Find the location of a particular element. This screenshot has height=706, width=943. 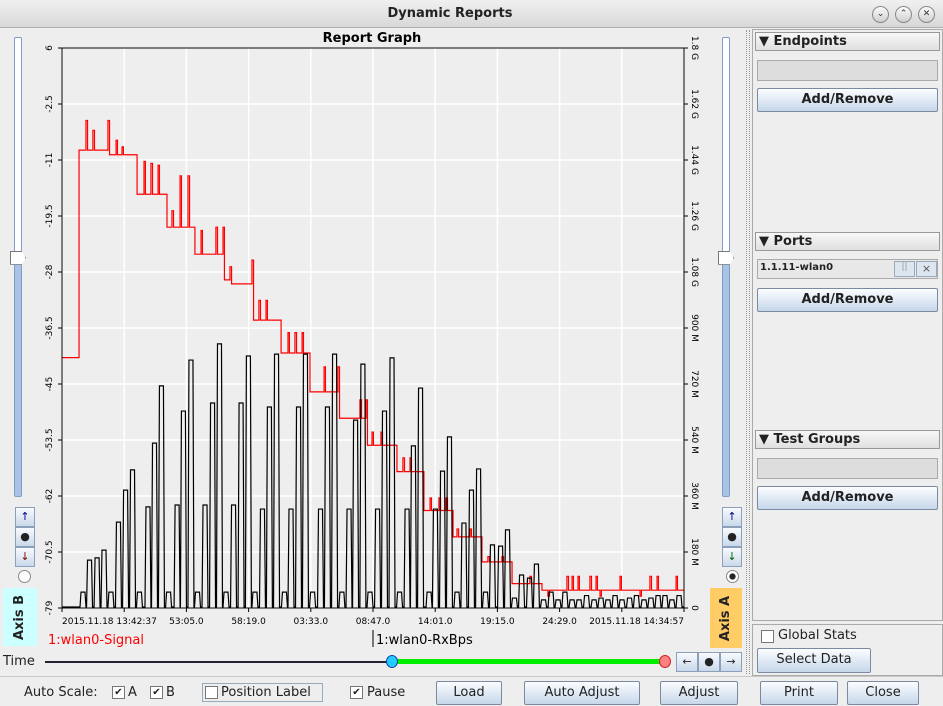

minimize-icon: ⌄ is located at coordinates (880, 14).